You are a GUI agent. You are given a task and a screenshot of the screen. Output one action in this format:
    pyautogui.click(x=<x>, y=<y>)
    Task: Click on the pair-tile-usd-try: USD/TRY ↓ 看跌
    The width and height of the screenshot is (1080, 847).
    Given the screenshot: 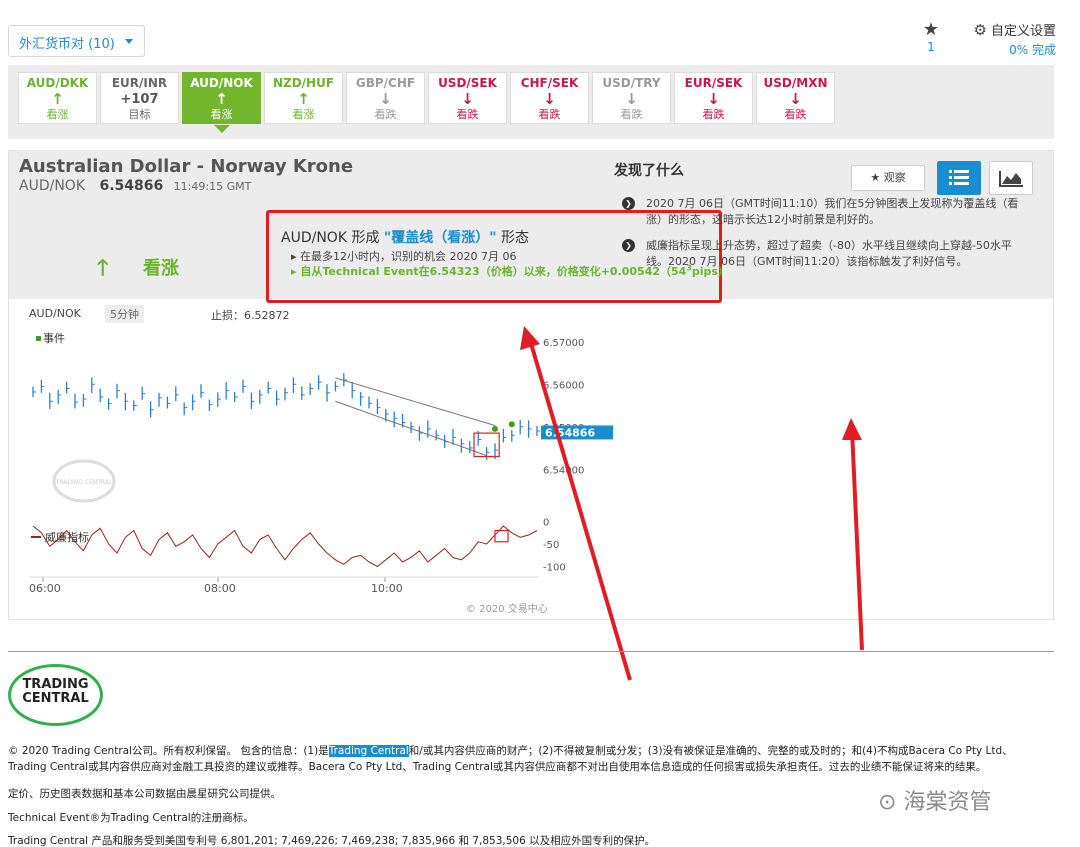 What is the action you would take?
    pyautogui.click(x=631, y=98)
    